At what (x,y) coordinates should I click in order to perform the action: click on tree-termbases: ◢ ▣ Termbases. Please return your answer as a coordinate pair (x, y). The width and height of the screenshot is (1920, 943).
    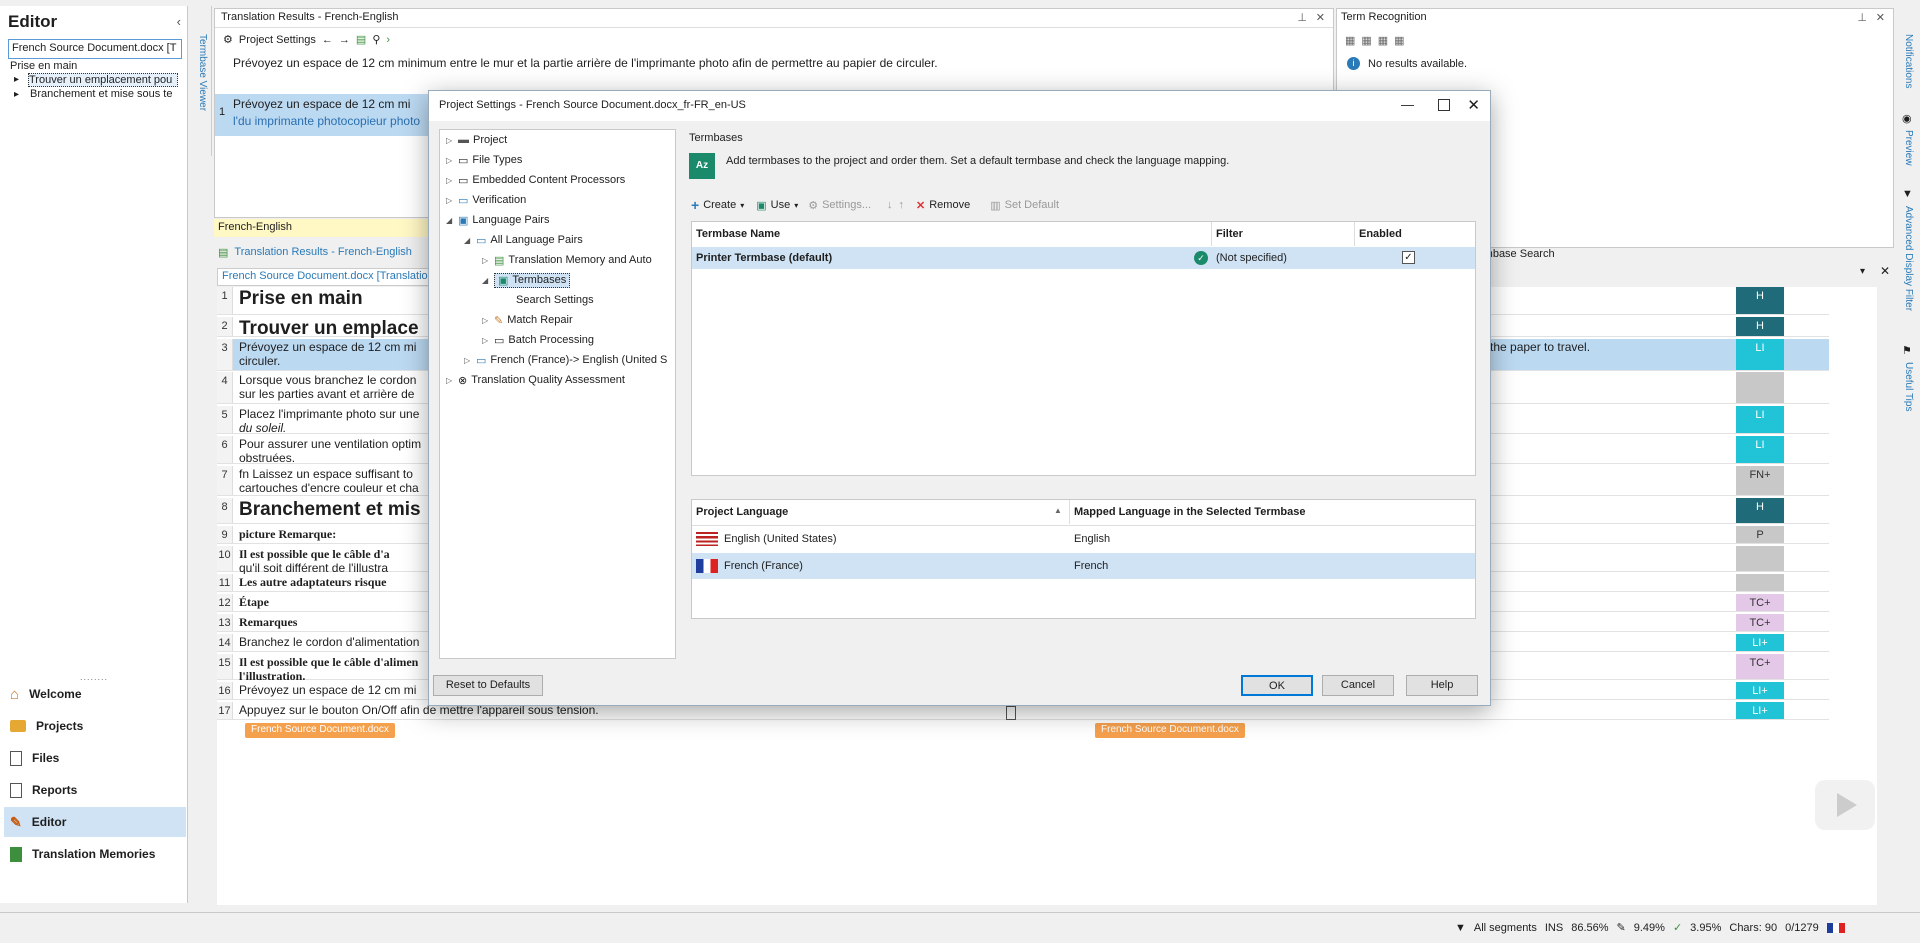
    Looking at the image, I should click on (526, 280).